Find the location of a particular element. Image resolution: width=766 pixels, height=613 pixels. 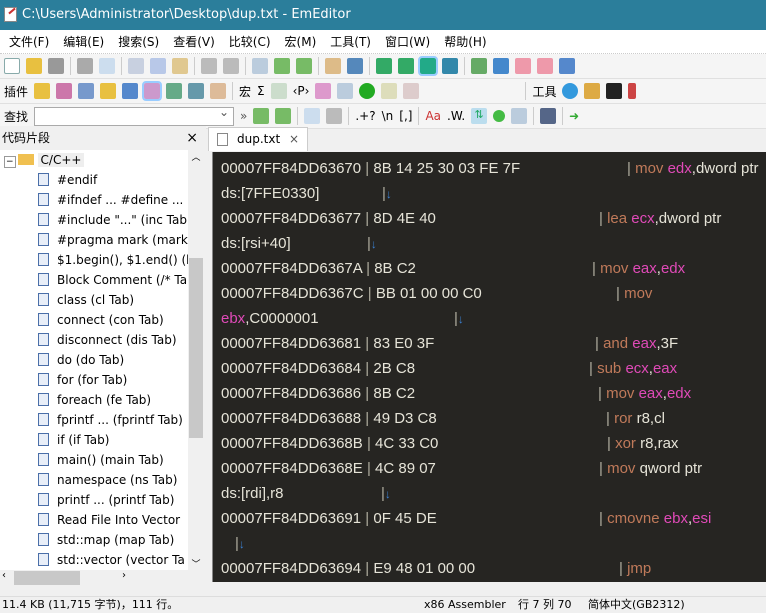

find-in-files-icon is located at coordinates (333, 66).